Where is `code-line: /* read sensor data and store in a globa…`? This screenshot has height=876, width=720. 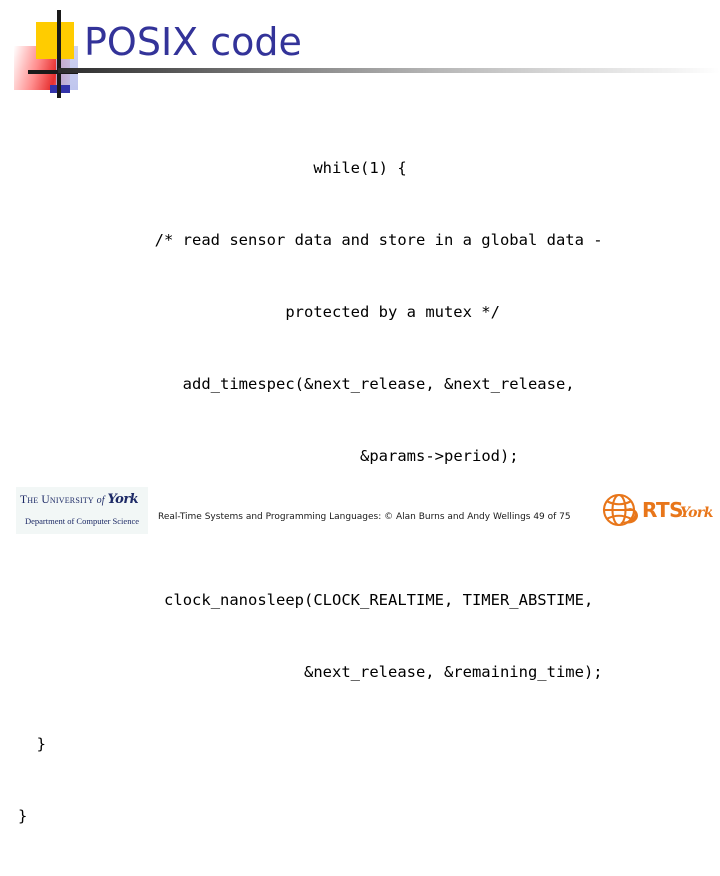
code-line: /* read sensor data and store in a globa… is located at coordinates (360, 240).